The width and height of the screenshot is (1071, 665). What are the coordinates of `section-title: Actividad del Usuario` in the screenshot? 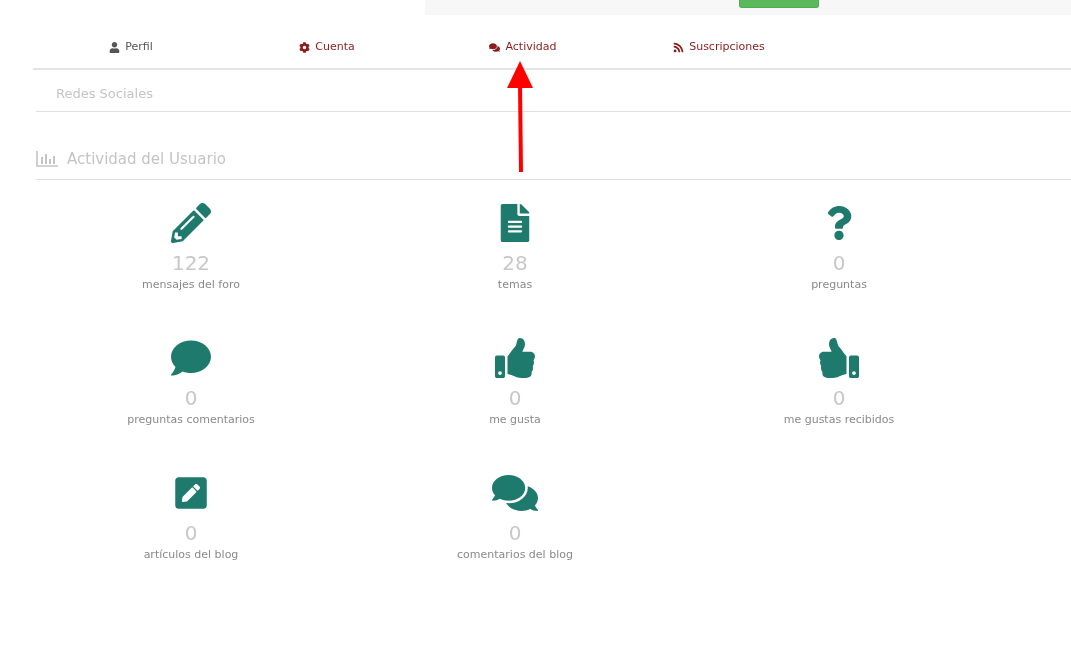 It's located at (147, 159).